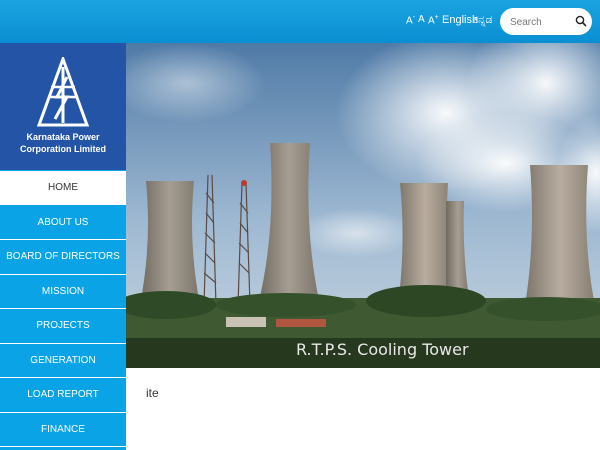  Describe the element at coordinates (63, 188) in the screenshot. I see `nav-item-home: HOME` at that location.